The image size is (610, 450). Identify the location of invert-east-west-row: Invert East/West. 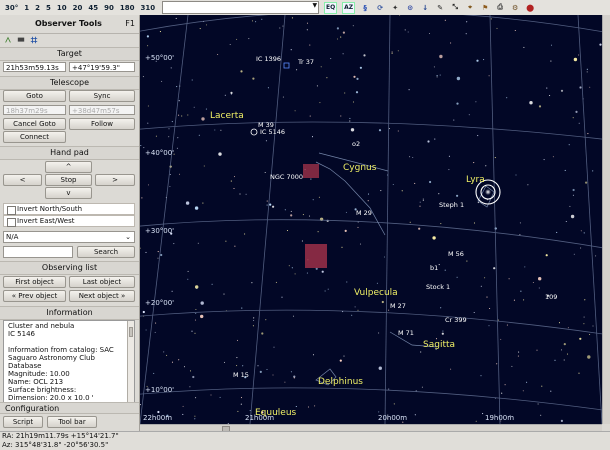
(69, 221).